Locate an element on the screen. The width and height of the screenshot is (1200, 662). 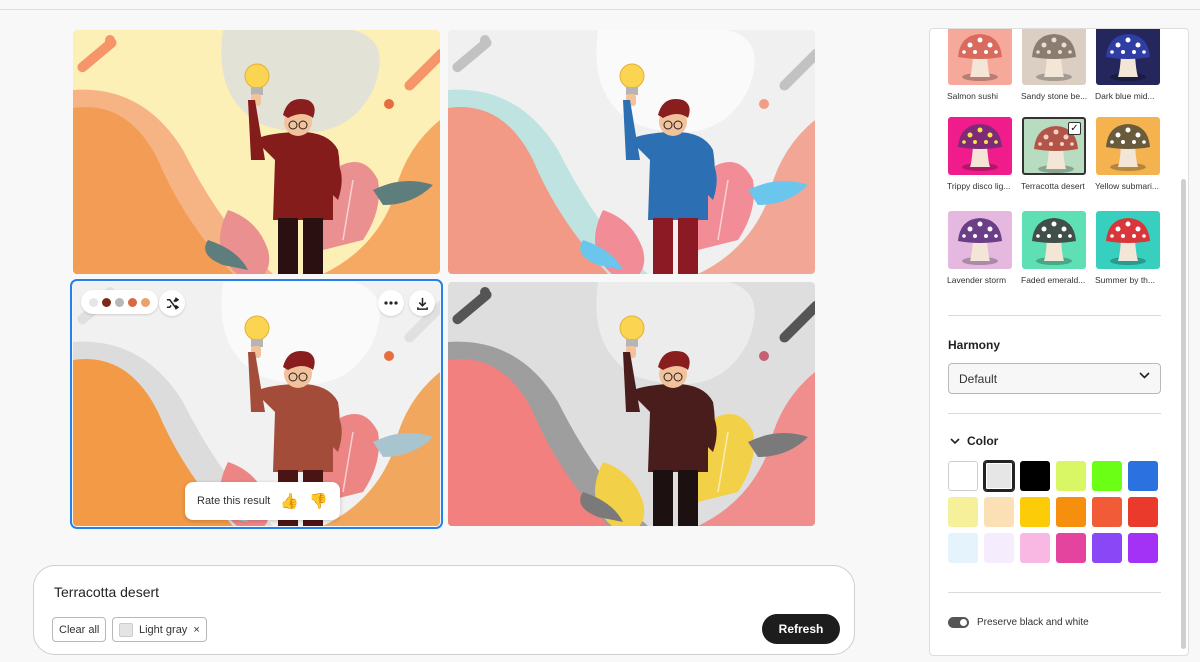
result-palette-swatches is located at coordinates (119, 302).